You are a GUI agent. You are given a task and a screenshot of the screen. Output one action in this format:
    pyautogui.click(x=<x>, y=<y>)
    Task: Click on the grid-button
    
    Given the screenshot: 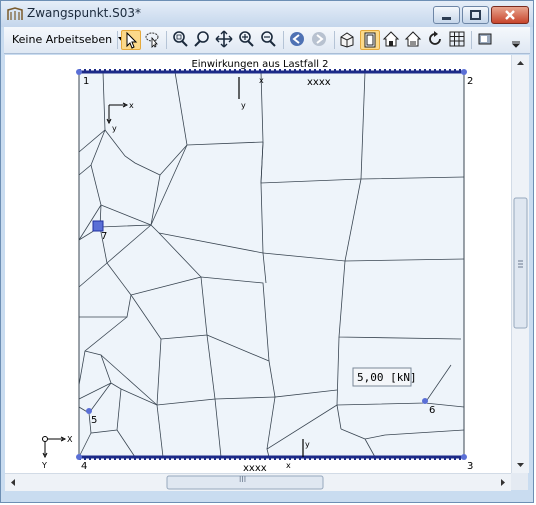 What is the action you would take?
    pyautogui.click(x=458, y=40)
    